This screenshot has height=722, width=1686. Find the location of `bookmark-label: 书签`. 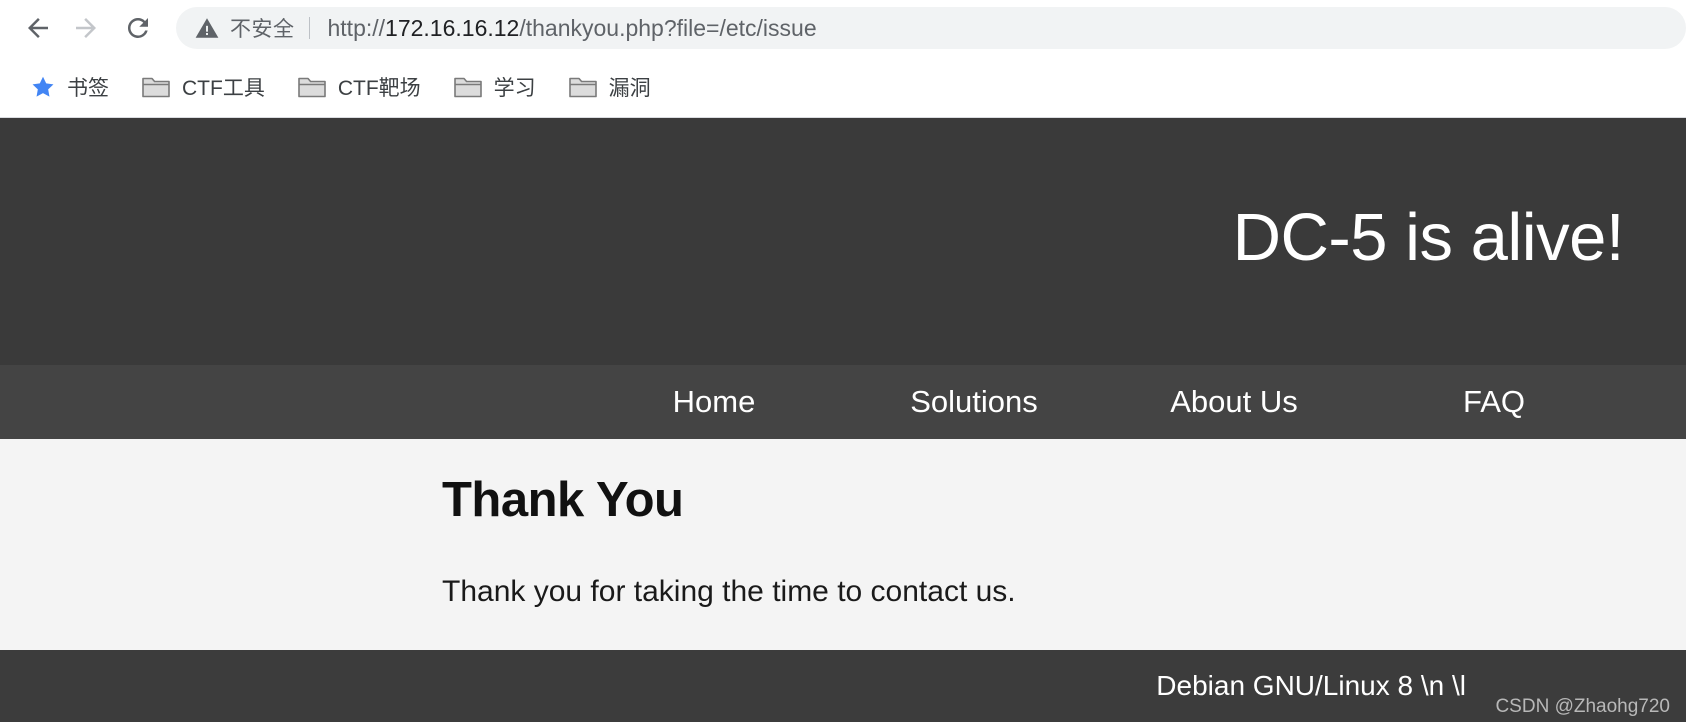

bookmark-label: 书签 is located at coordinates (88, 88).